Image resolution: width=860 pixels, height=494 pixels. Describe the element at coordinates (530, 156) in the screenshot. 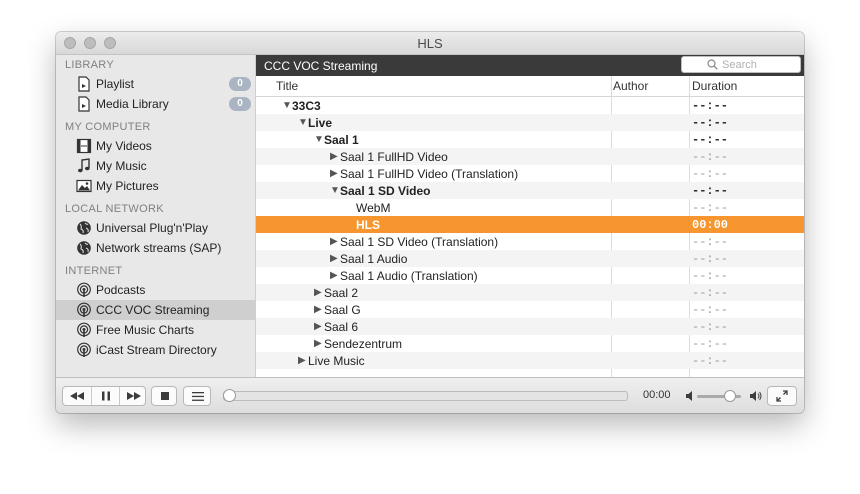

I see `tree-row: ▶ Saal 1 FullHD Video --:--` at that location.